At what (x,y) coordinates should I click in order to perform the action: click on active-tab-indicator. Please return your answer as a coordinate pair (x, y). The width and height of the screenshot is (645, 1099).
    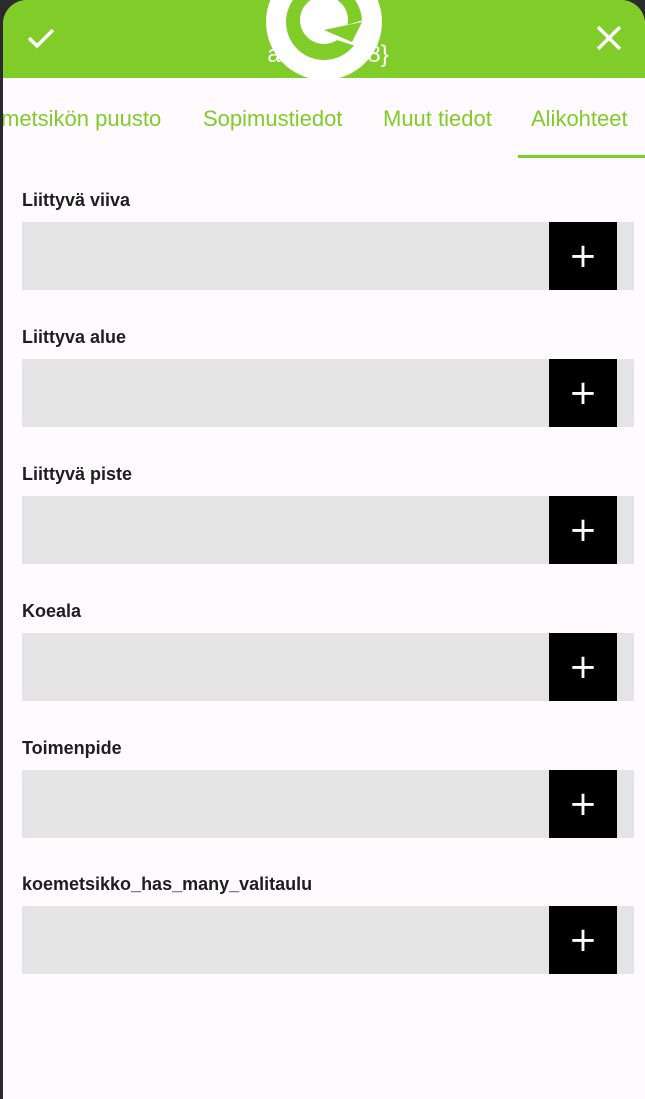
    Looking at the image, I should click on (581, 156).